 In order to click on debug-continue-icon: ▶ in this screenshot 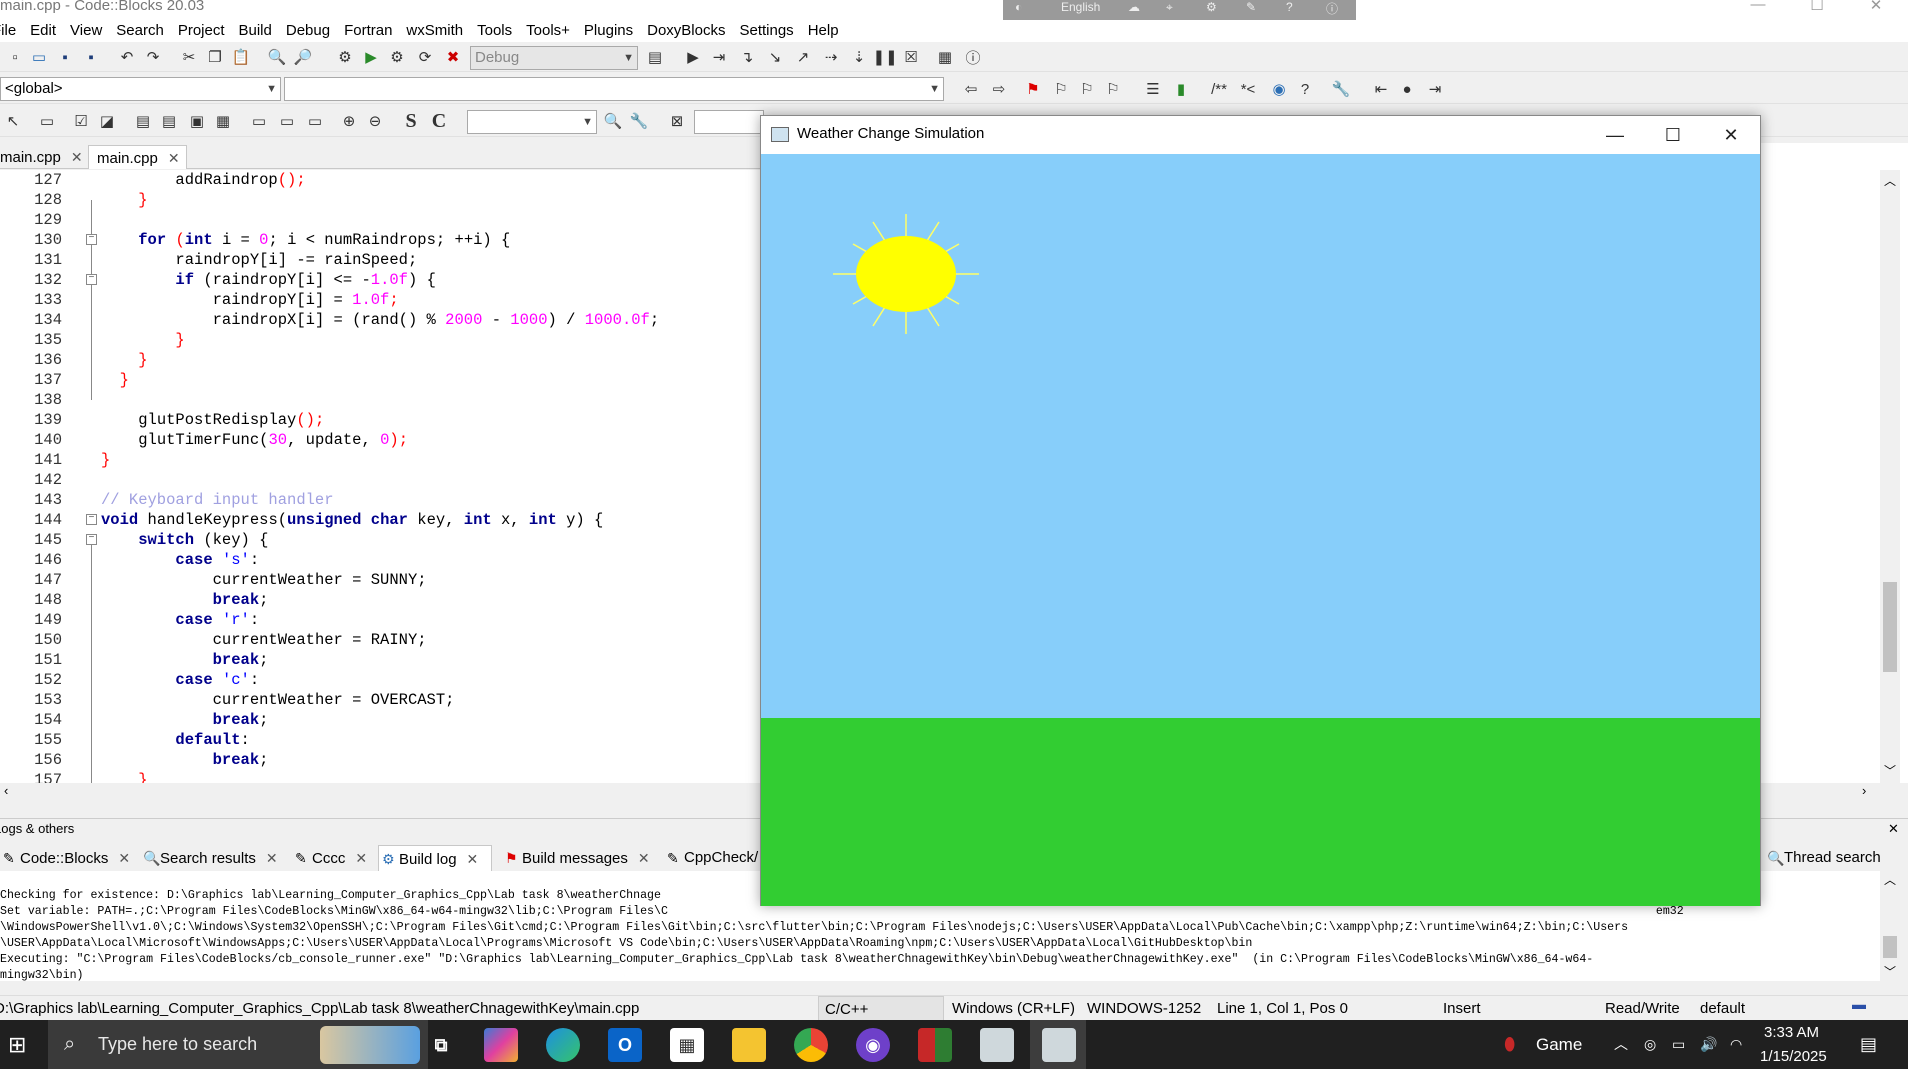, I will do `click(693, 57)`.